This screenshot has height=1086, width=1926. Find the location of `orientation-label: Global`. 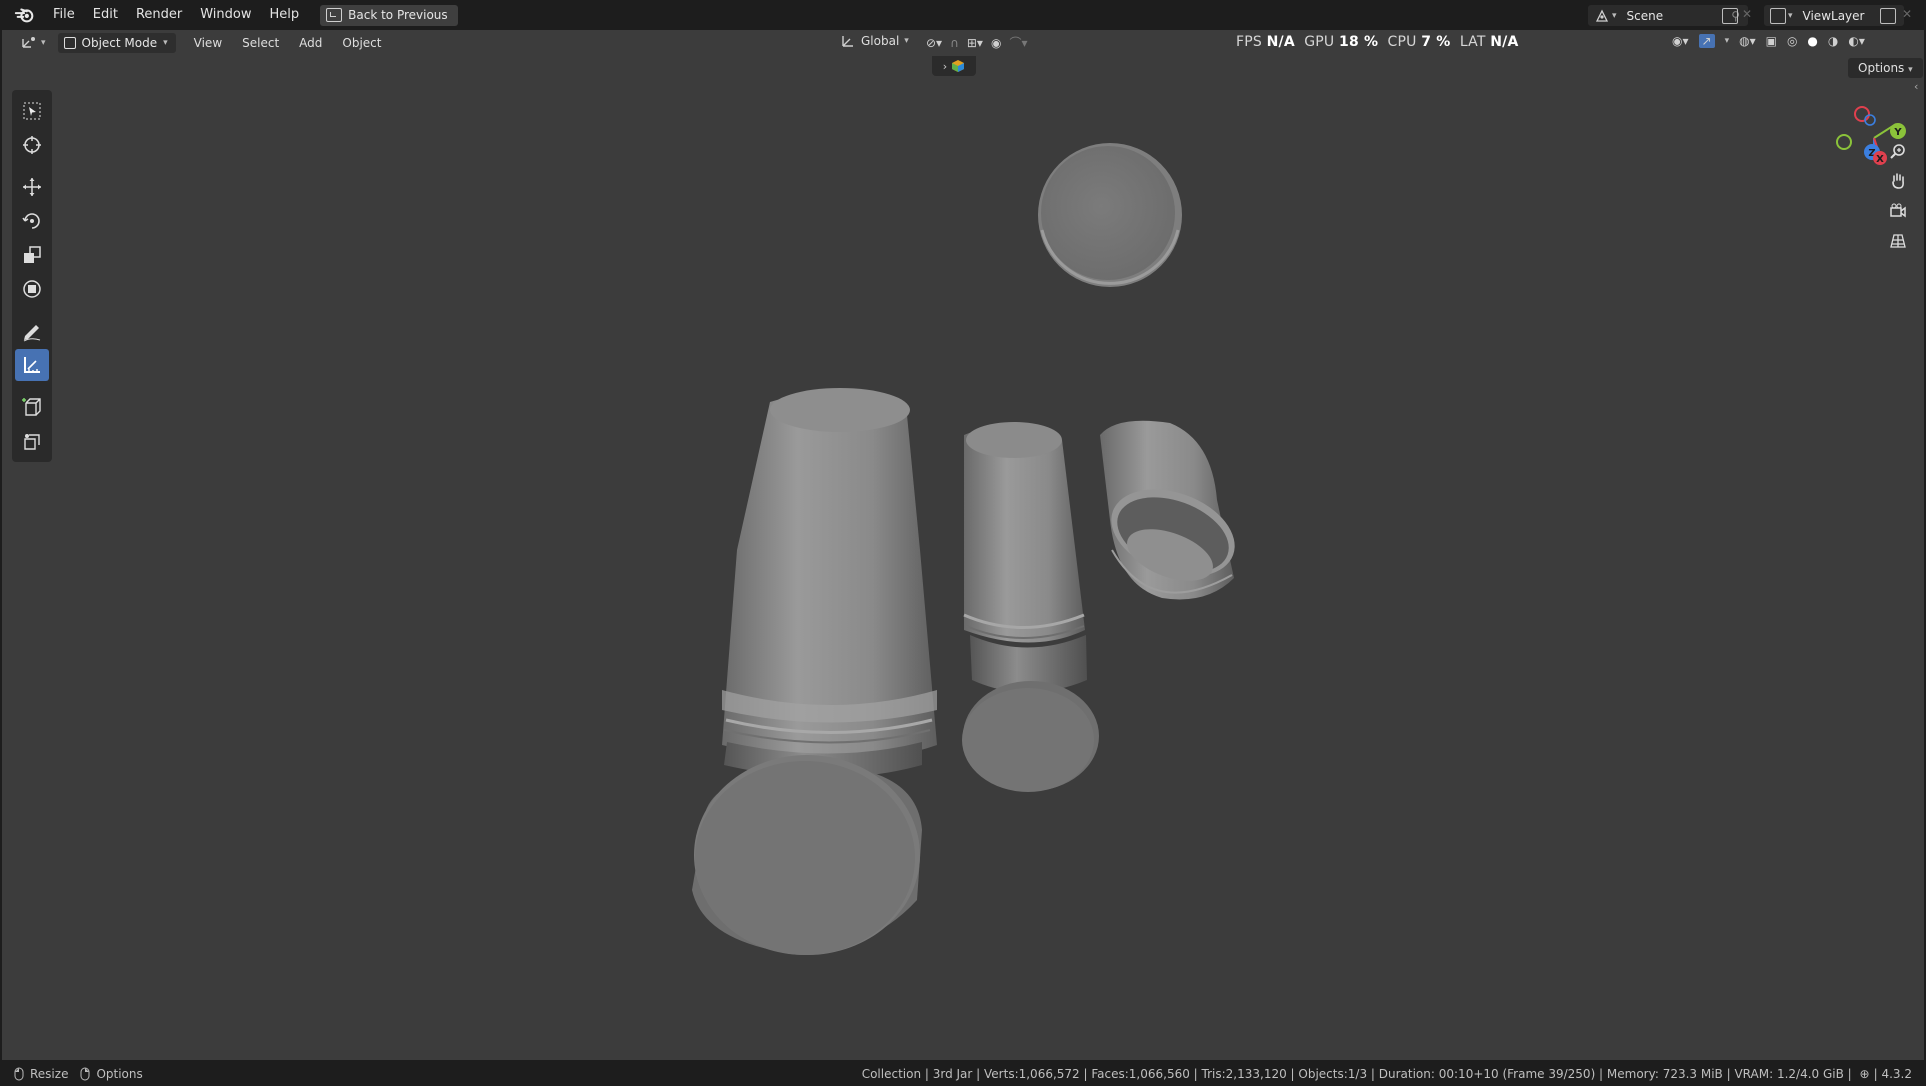

orientation-label: Global is located at coordinates (880, 41).